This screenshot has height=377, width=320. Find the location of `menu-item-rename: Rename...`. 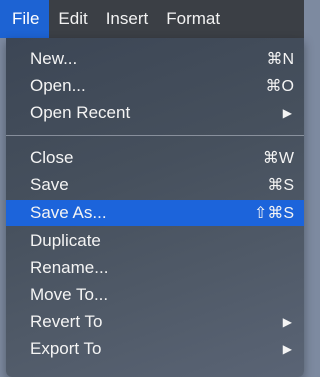

menu-item-rename: Rename... is located at coordinates (155, 268).